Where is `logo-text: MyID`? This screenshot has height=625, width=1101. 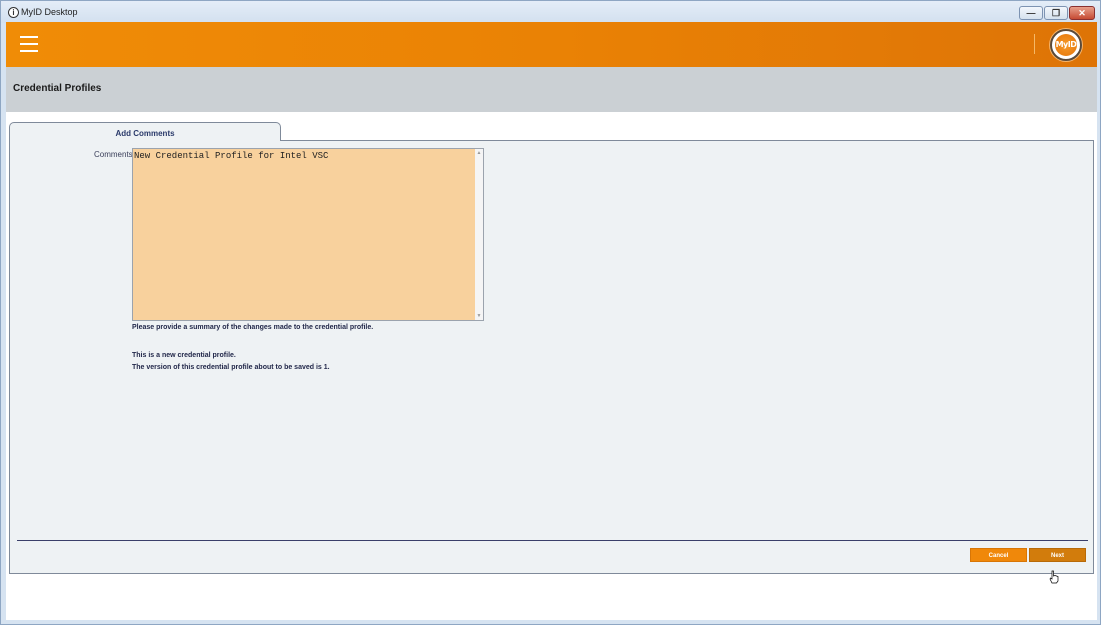 logo-text: MyID is located at coordinates (1066, 45).